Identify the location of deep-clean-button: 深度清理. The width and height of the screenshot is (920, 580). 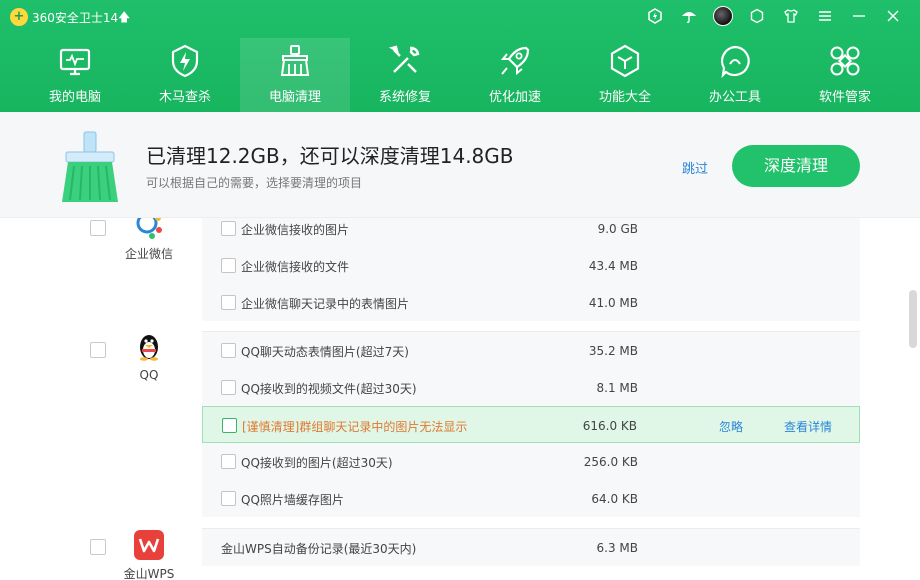
(796, 166).